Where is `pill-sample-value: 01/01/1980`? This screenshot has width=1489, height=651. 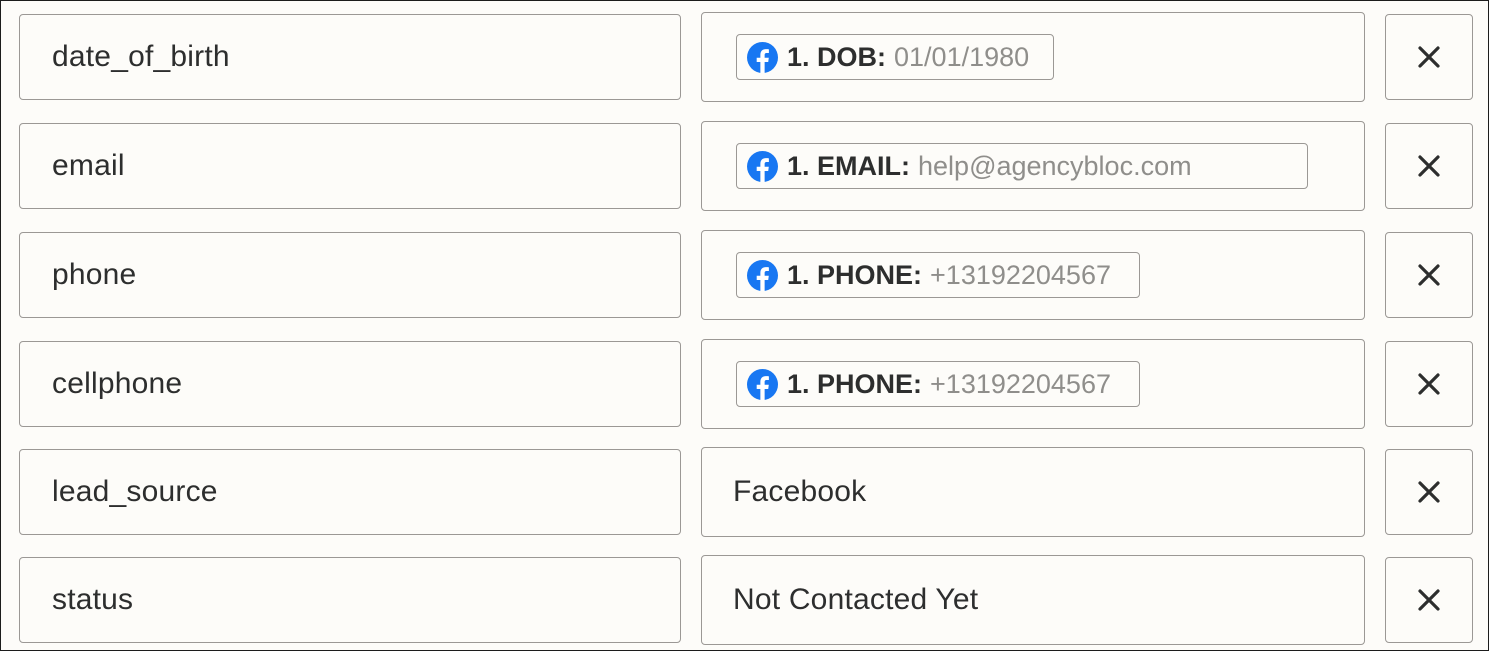 pill-sample-value: 01/01/1980 is located at coordinates (962, 56).